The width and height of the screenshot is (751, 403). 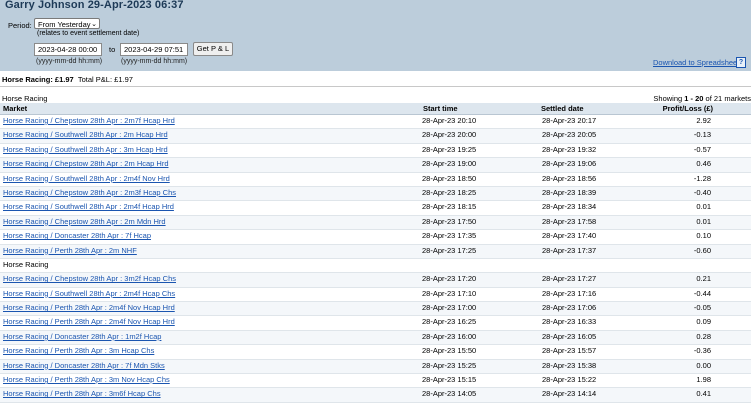 I want to click on profit-loss-cell: 0.28, so click(x=703, y=336).